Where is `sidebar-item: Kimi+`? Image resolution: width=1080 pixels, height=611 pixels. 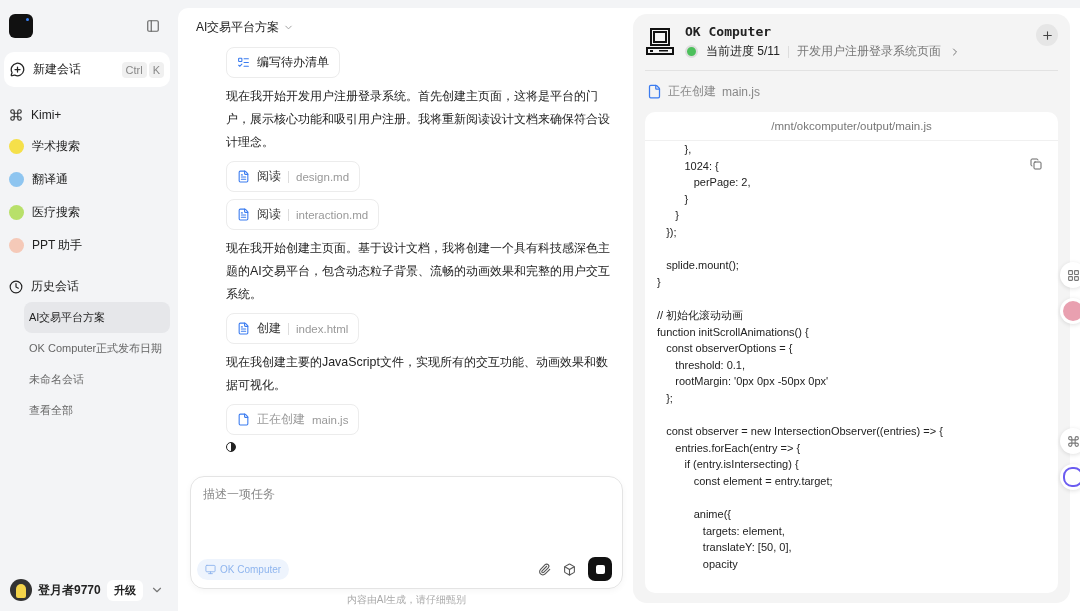
sidebar-item: Kimi+ is located at coordinates (87, 115).